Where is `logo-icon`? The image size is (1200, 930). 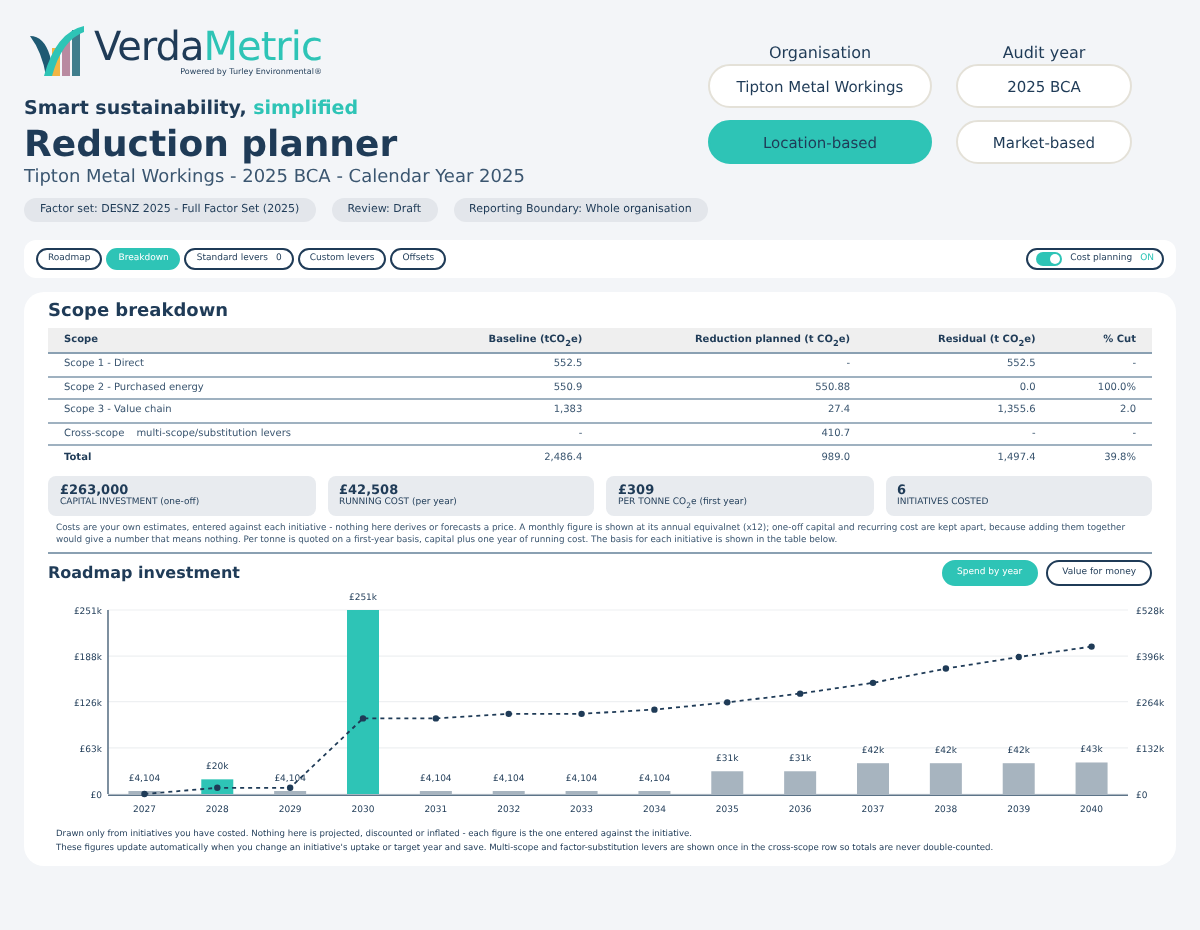
logo-icon is located at coordinates (58, 51).